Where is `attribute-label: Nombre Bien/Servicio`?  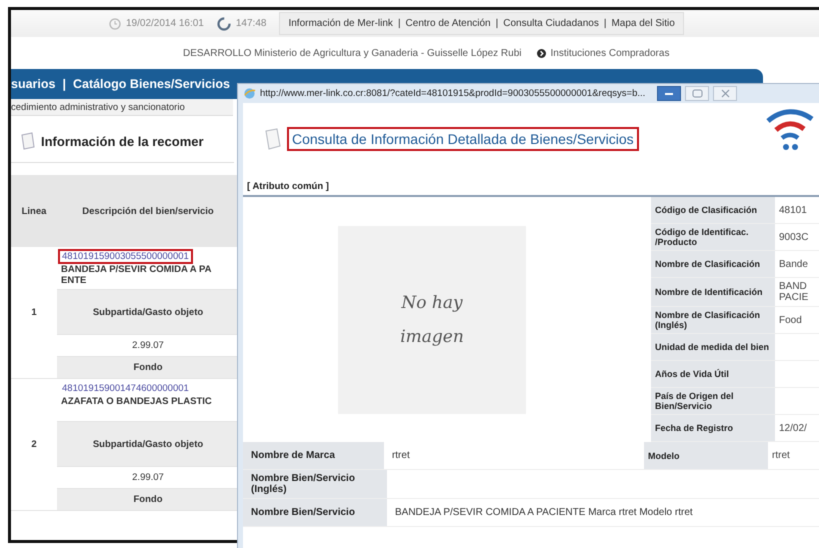
attribute-label: Nombre Bien/Servicio is located at coordinates (315, 512).